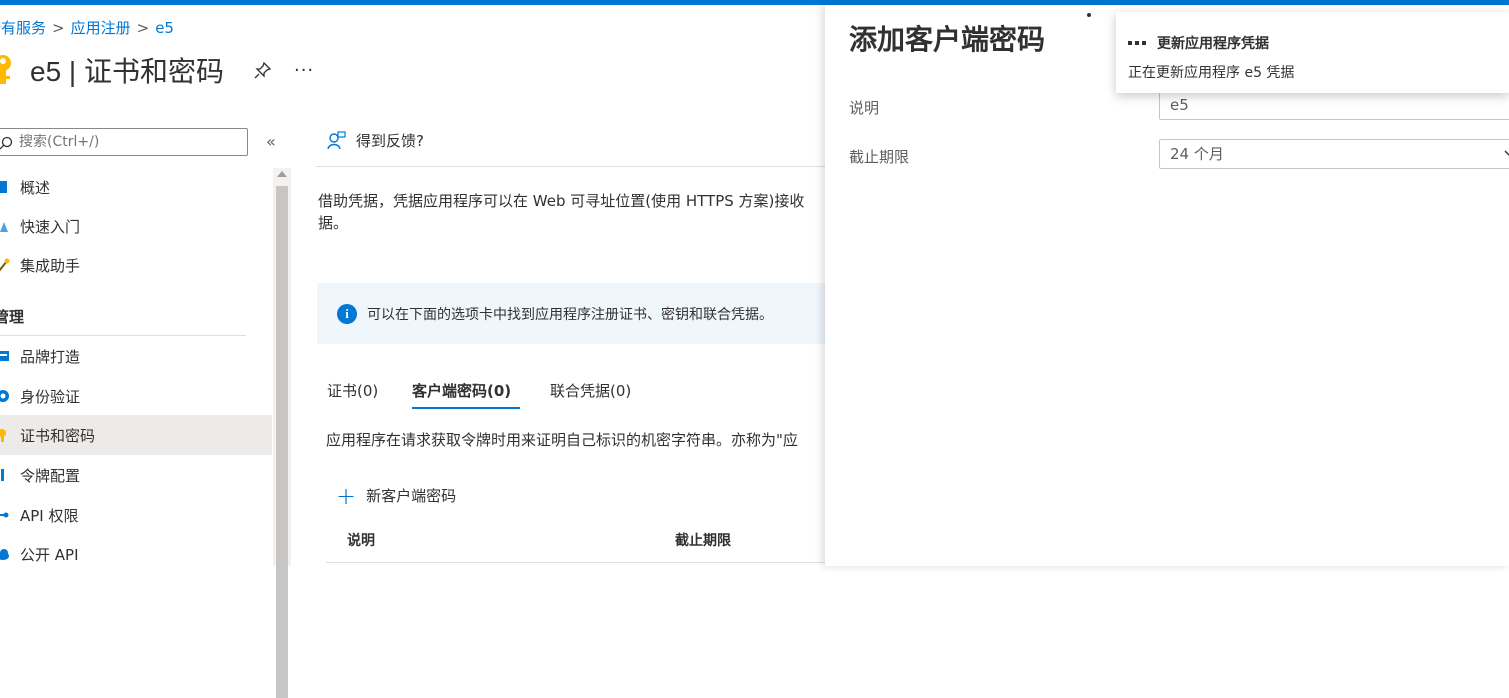  Describe the element at coordinates (136, 435) in the screenshot. I see `sidebar-item-certificates-secrets: 证书和密码` at that location.